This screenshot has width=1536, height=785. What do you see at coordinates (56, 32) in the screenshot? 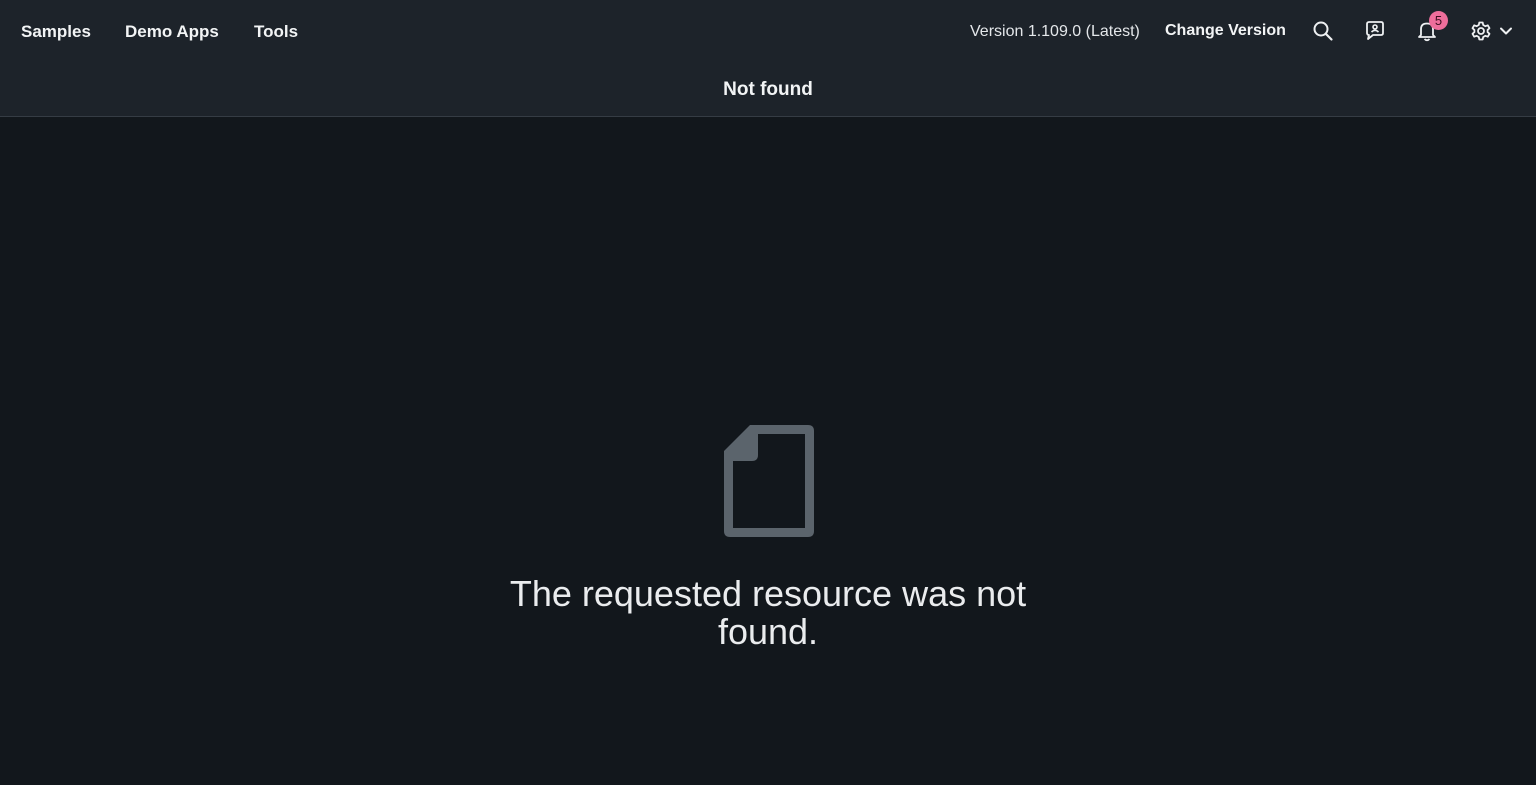
I see `nav-samples: Samples` at bounding box center [56, 32].